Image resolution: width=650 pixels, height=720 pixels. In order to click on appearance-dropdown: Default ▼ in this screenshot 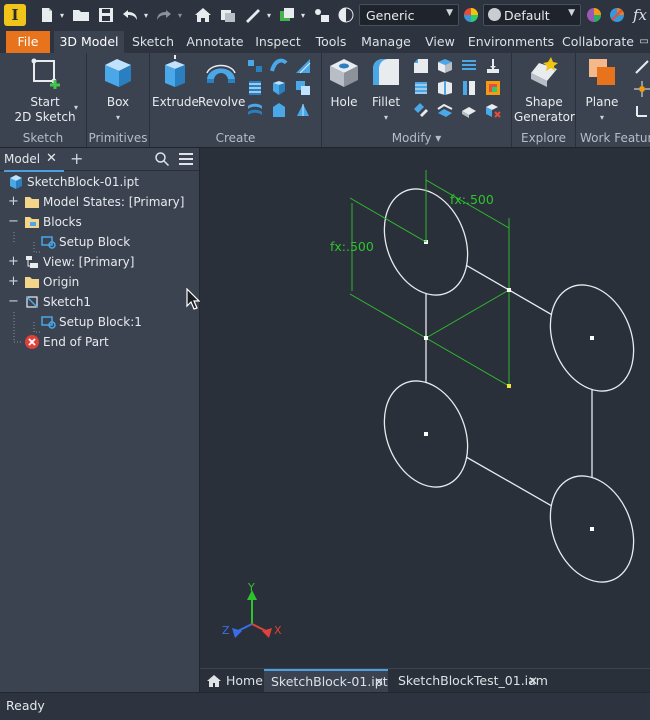, I will do `click(532, 15)`.